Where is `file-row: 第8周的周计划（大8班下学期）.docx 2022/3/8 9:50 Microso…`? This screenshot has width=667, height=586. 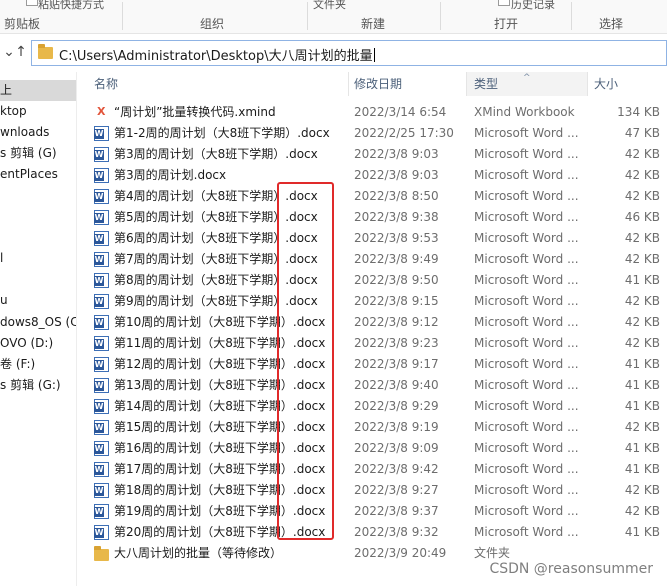 file-row: 第8周的周计划（大8班下学期）.docx 2022/3/8 9:50 Microso… is located at coordinates (378, 280).